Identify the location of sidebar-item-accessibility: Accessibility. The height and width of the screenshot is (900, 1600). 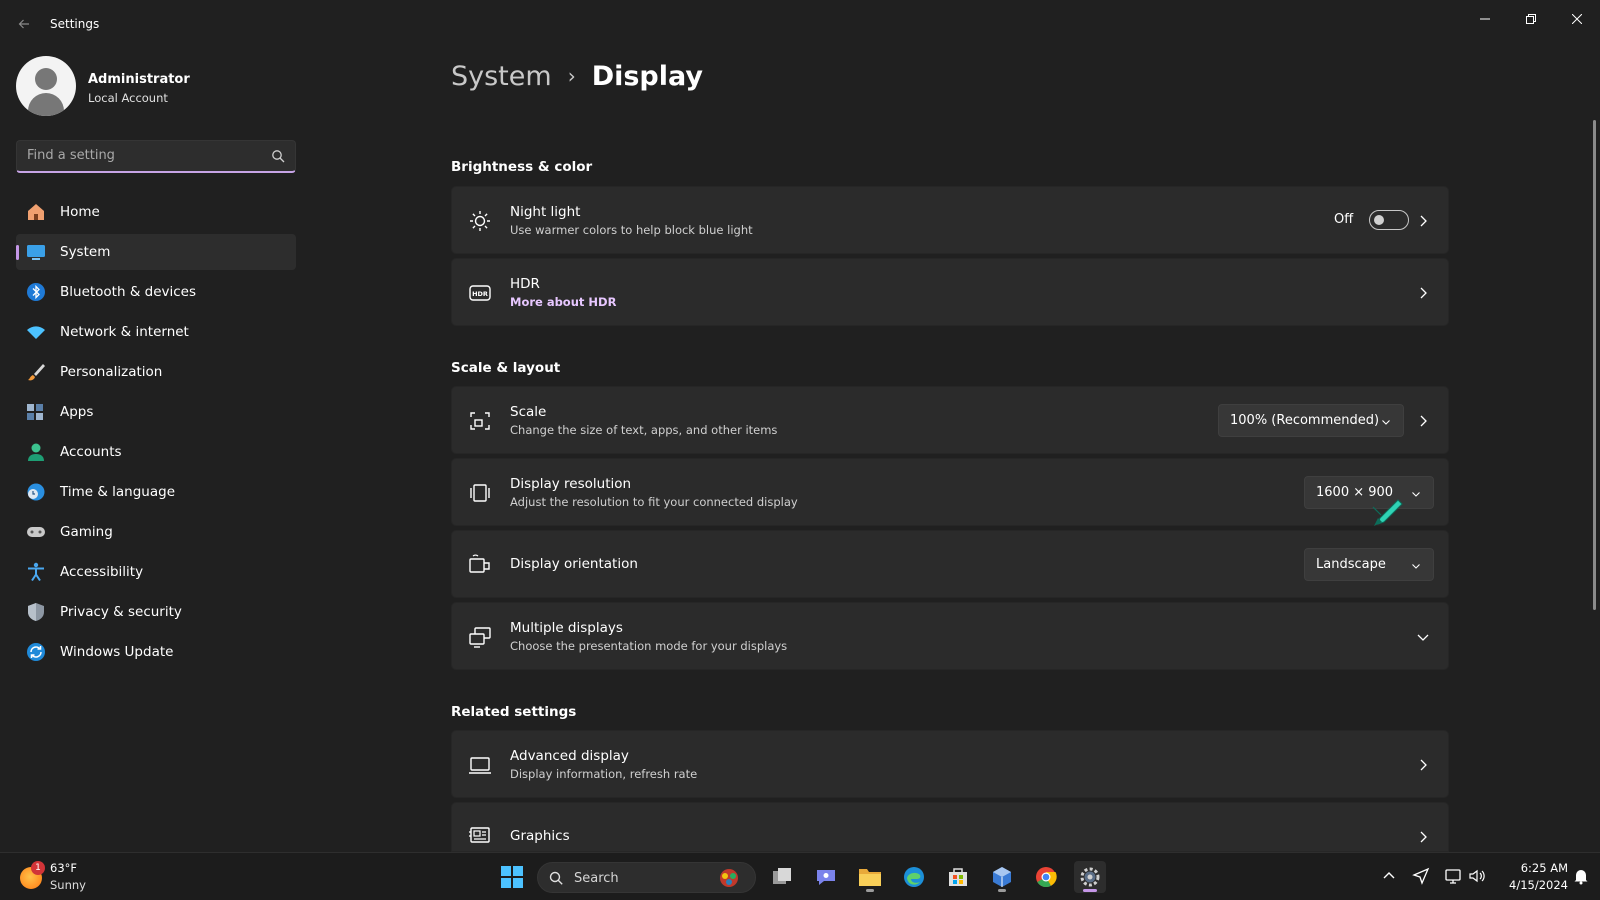
(156, 572).